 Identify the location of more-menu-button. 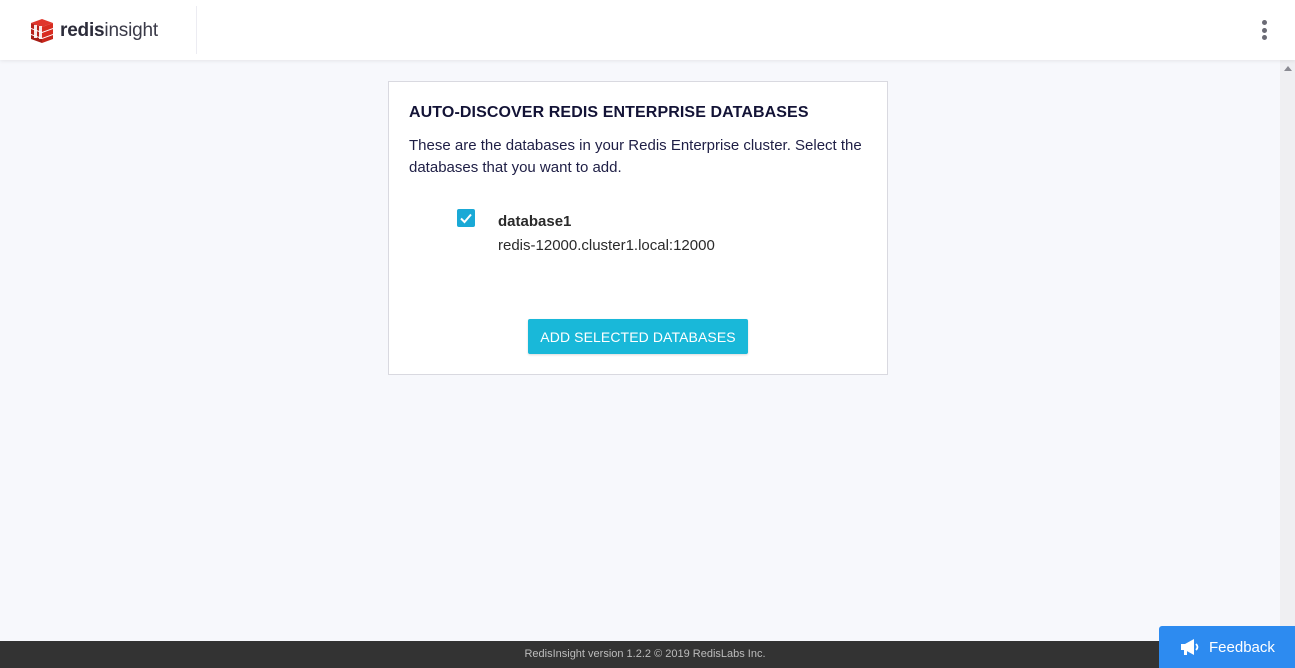
(1264, 30).